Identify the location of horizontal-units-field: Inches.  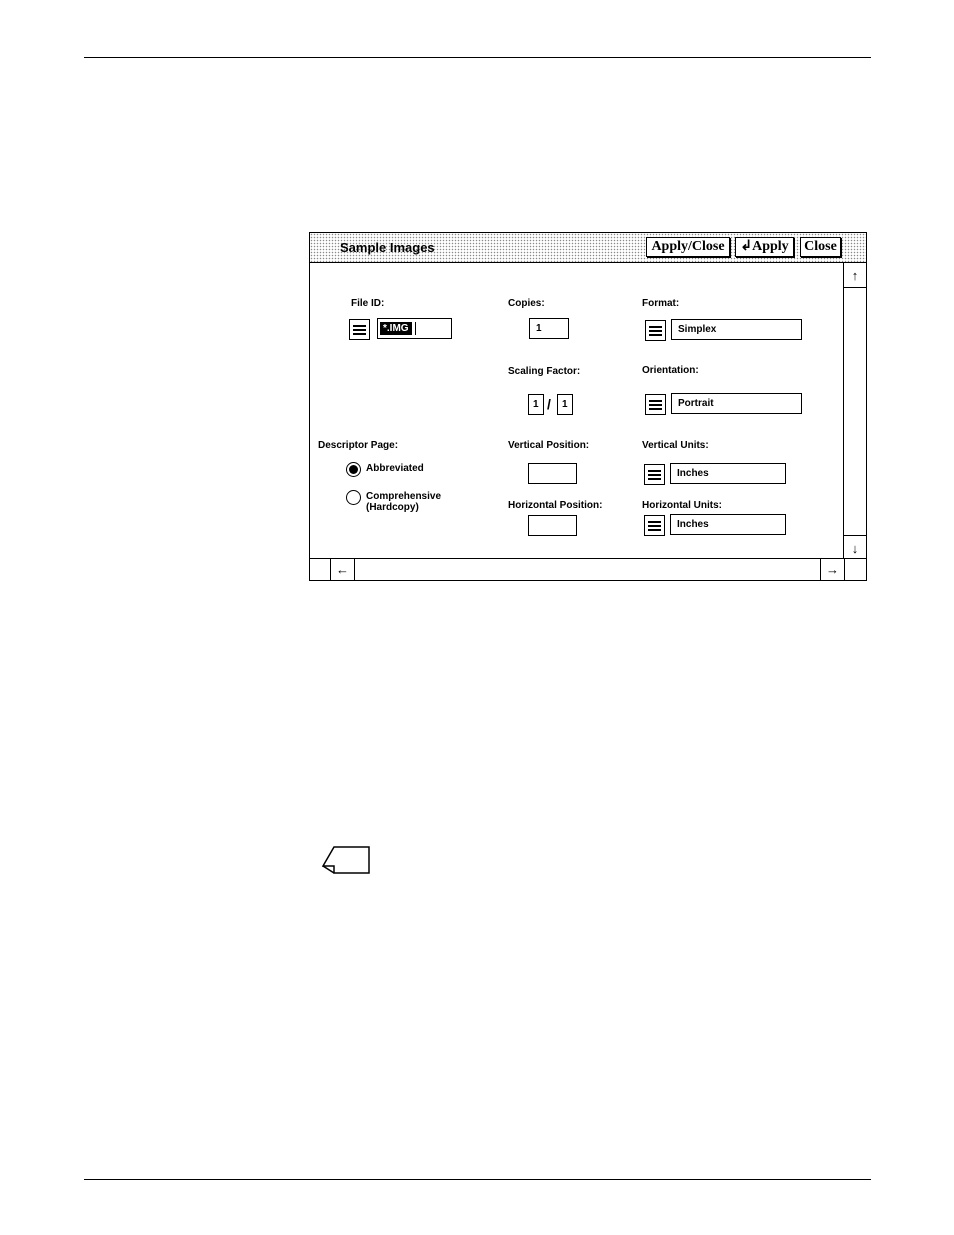
(728, 524).